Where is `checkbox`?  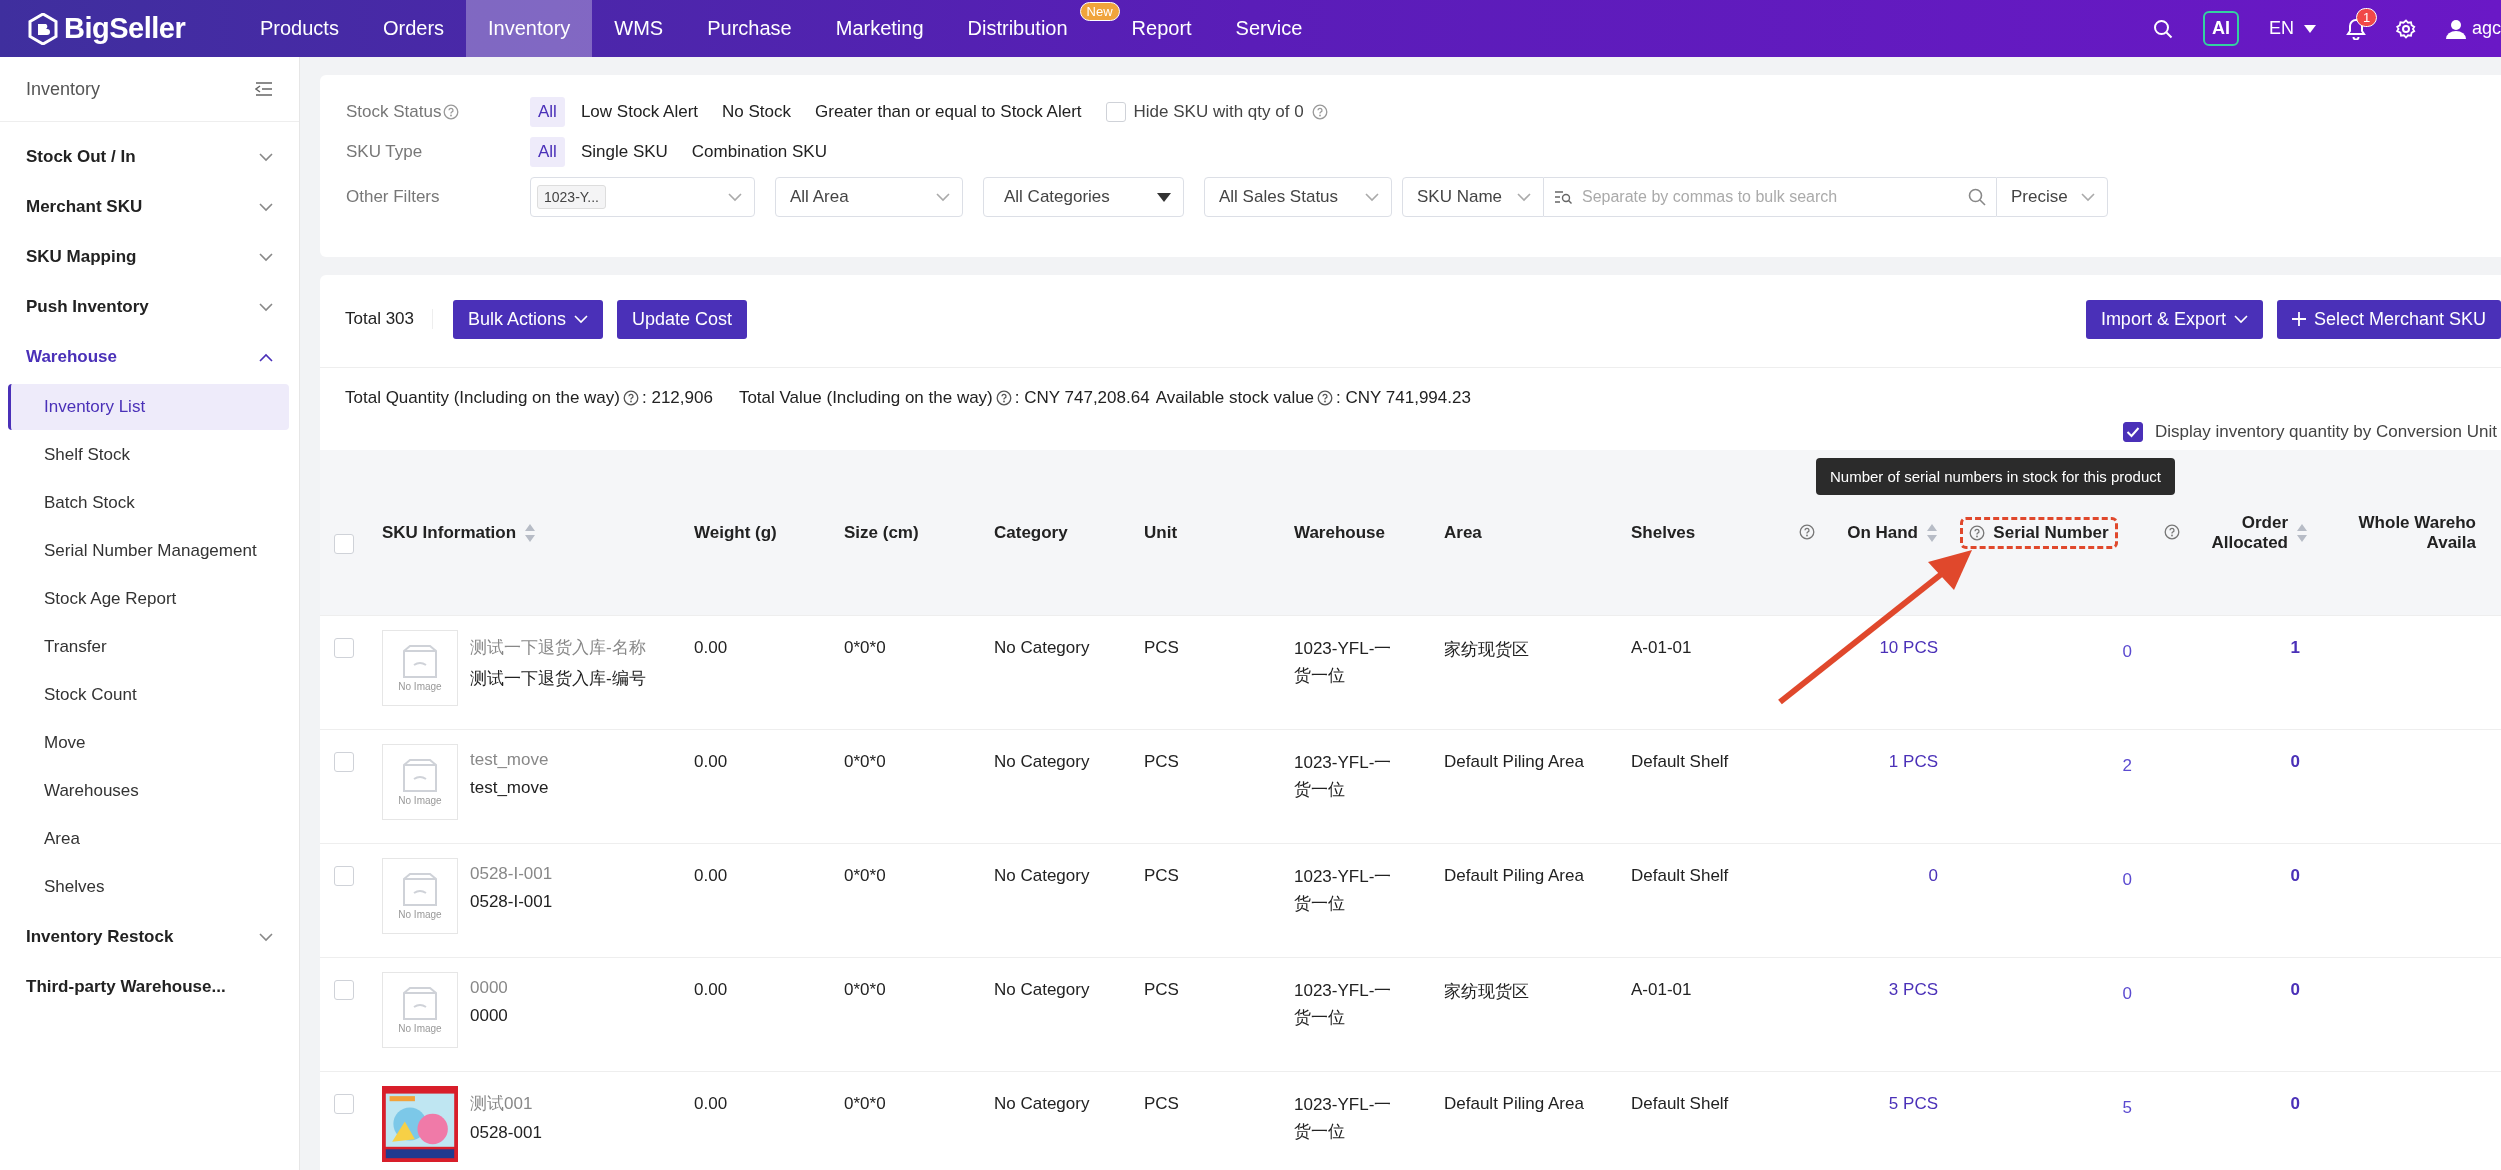
checkbox is located at coordinates (2132, 432).